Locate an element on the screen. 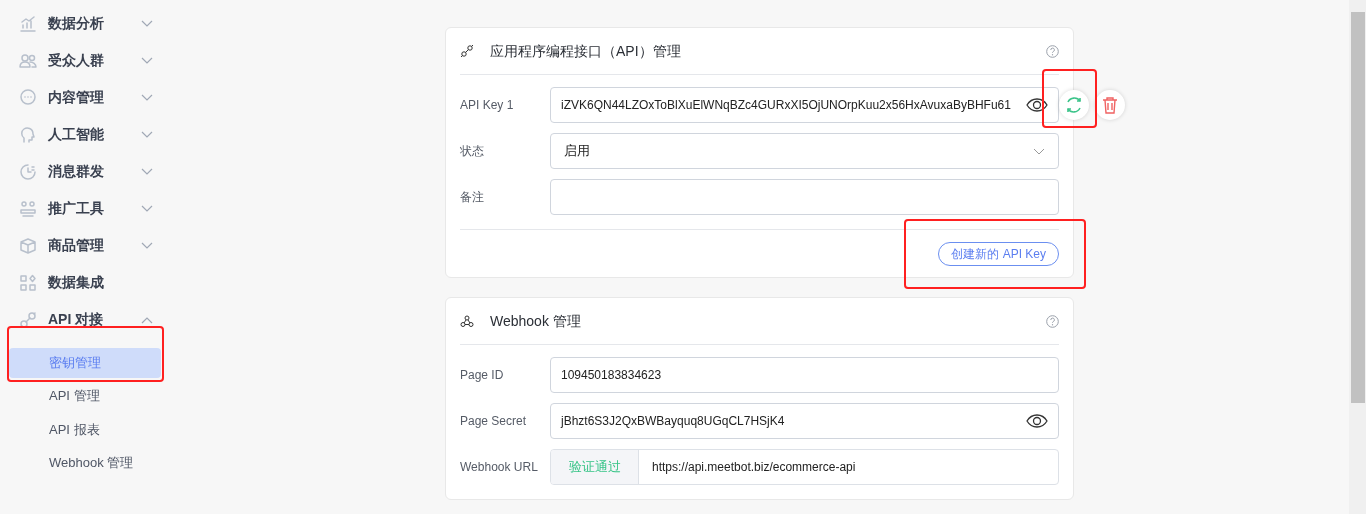 This screenshot has width=1366, height=514. refresh-button is located at coordinates (1074, 105).